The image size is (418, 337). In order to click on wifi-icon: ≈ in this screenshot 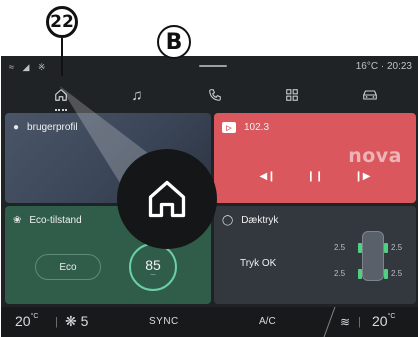, I will do `click(13, 67)`.